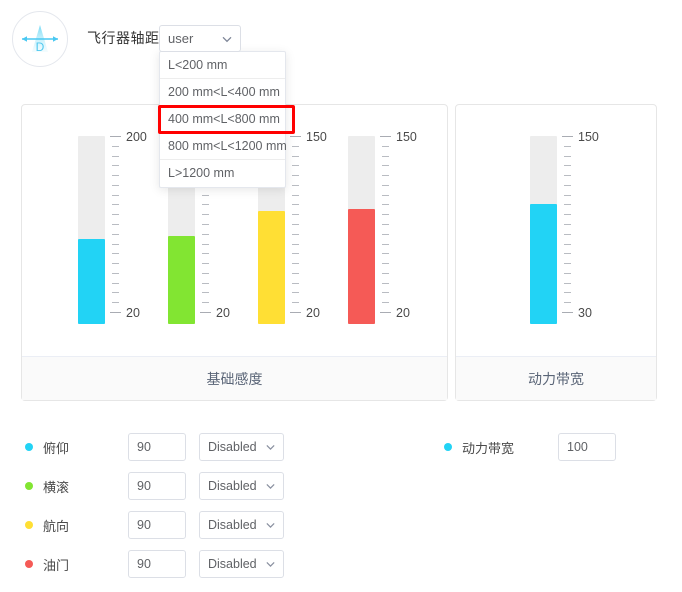  I want to click on select-option-1: 200 mm<L<400 mm, so click(222, 92).